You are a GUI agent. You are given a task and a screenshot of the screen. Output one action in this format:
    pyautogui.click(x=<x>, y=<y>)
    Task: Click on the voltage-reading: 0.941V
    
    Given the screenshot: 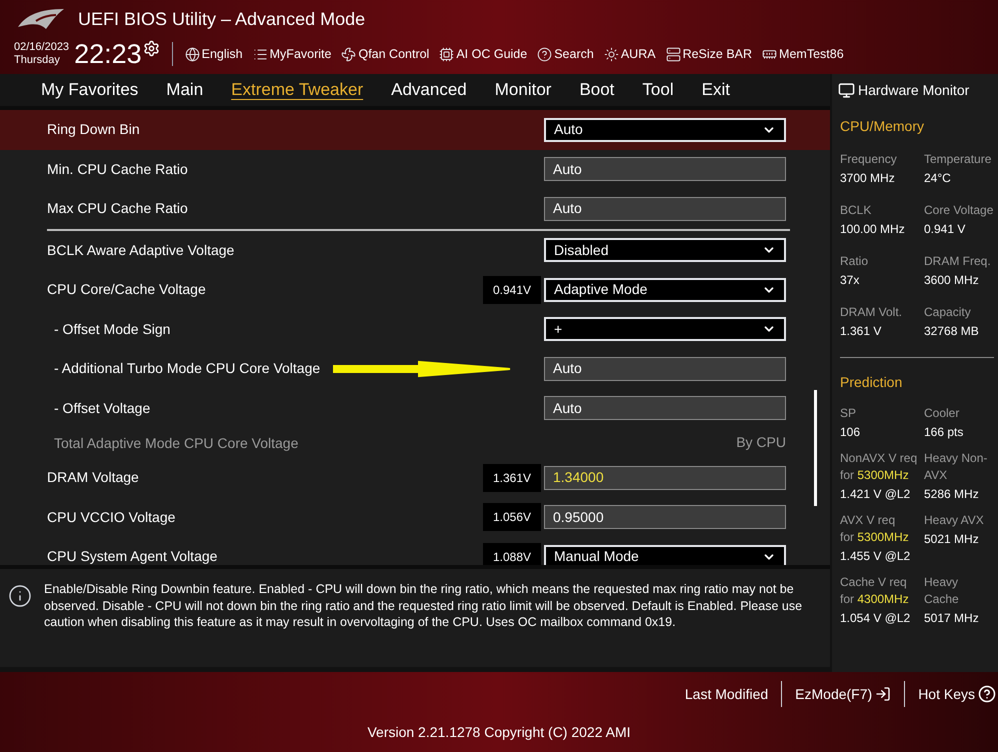 What is the action you would take?
    pyautogui.click(x=512, y=290)
    